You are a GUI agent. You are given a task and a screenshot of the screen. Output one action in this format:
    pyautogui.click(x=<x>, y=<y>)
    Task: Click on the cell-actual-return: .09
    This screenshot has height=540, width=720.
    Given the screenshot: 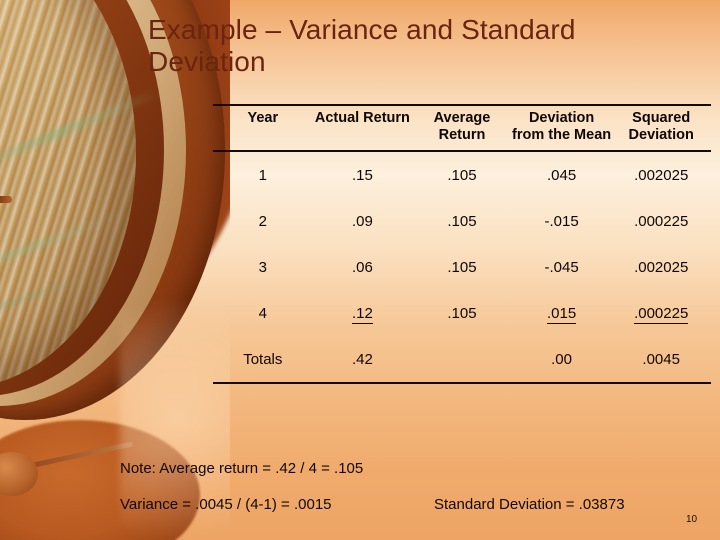 What is the action you would take?
    pyautogui.click(x=362, y=221)
    